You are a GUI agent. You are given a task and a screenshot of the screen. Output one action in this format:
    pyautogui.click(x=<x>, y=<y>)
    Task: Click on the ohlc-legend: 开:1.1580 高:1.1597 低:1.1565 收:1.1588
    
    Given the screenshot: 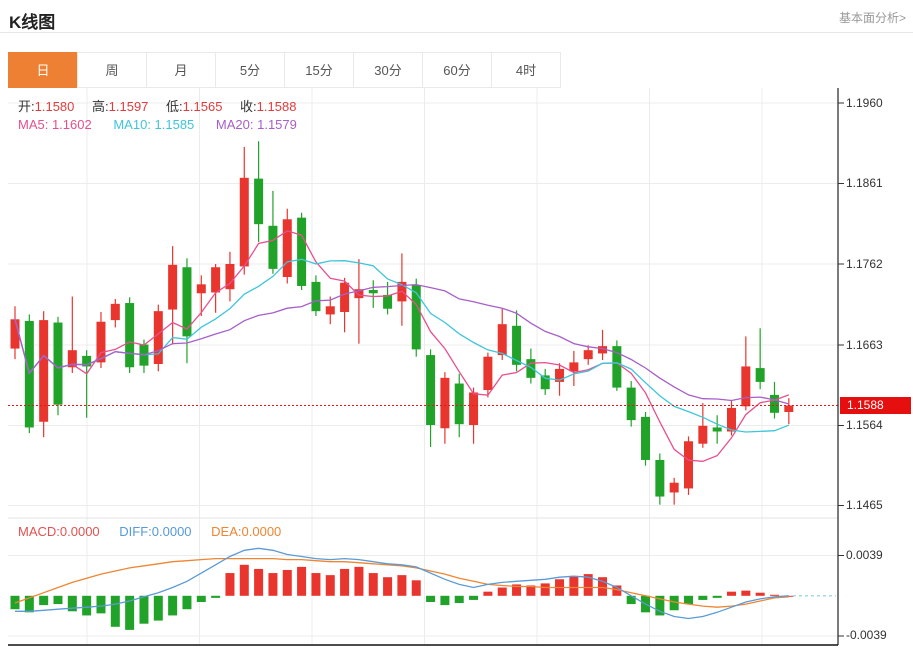 What is the action you would take?
    pyautogui.click(x=164, y=105)
    